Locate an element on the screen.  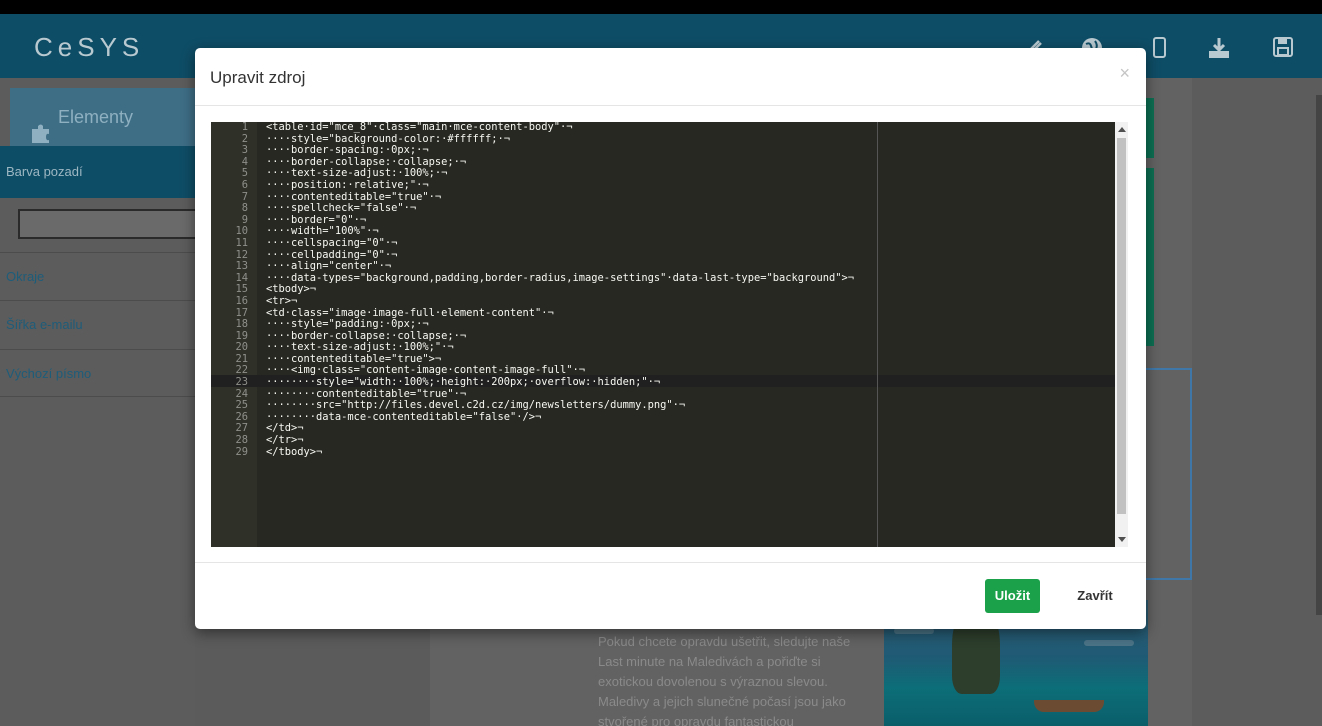
sidebar-tab-elements: Elementy is located at coordinates (102, 117).